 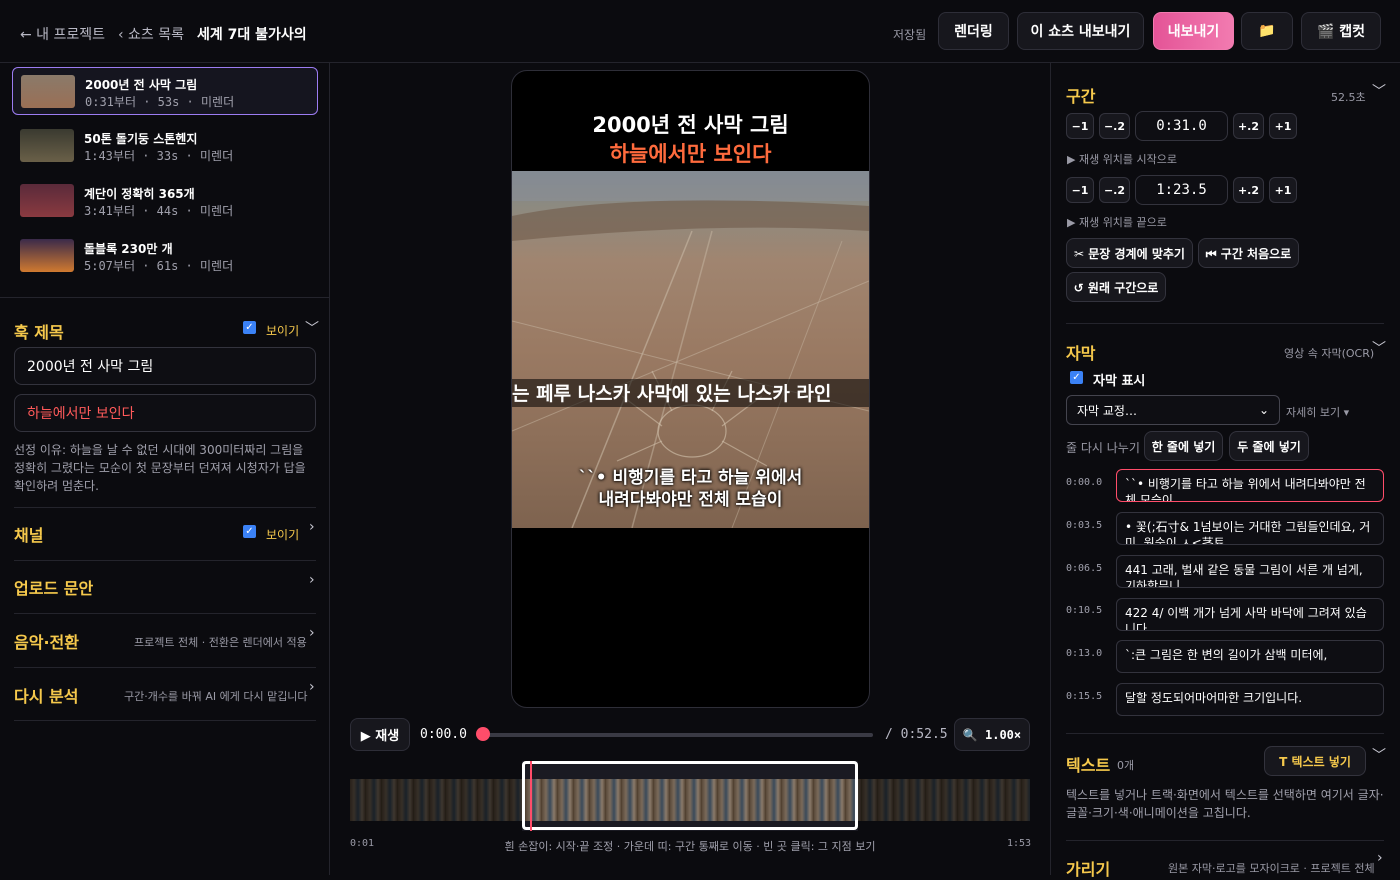 What do you see at coordinates (1250, 614) in the screenshot?
I see `caption-cue-input: 422 4/ 이백 개가 넘게 사막 바닥에 그려져 있습니다` at bounding box center [1250, 614].